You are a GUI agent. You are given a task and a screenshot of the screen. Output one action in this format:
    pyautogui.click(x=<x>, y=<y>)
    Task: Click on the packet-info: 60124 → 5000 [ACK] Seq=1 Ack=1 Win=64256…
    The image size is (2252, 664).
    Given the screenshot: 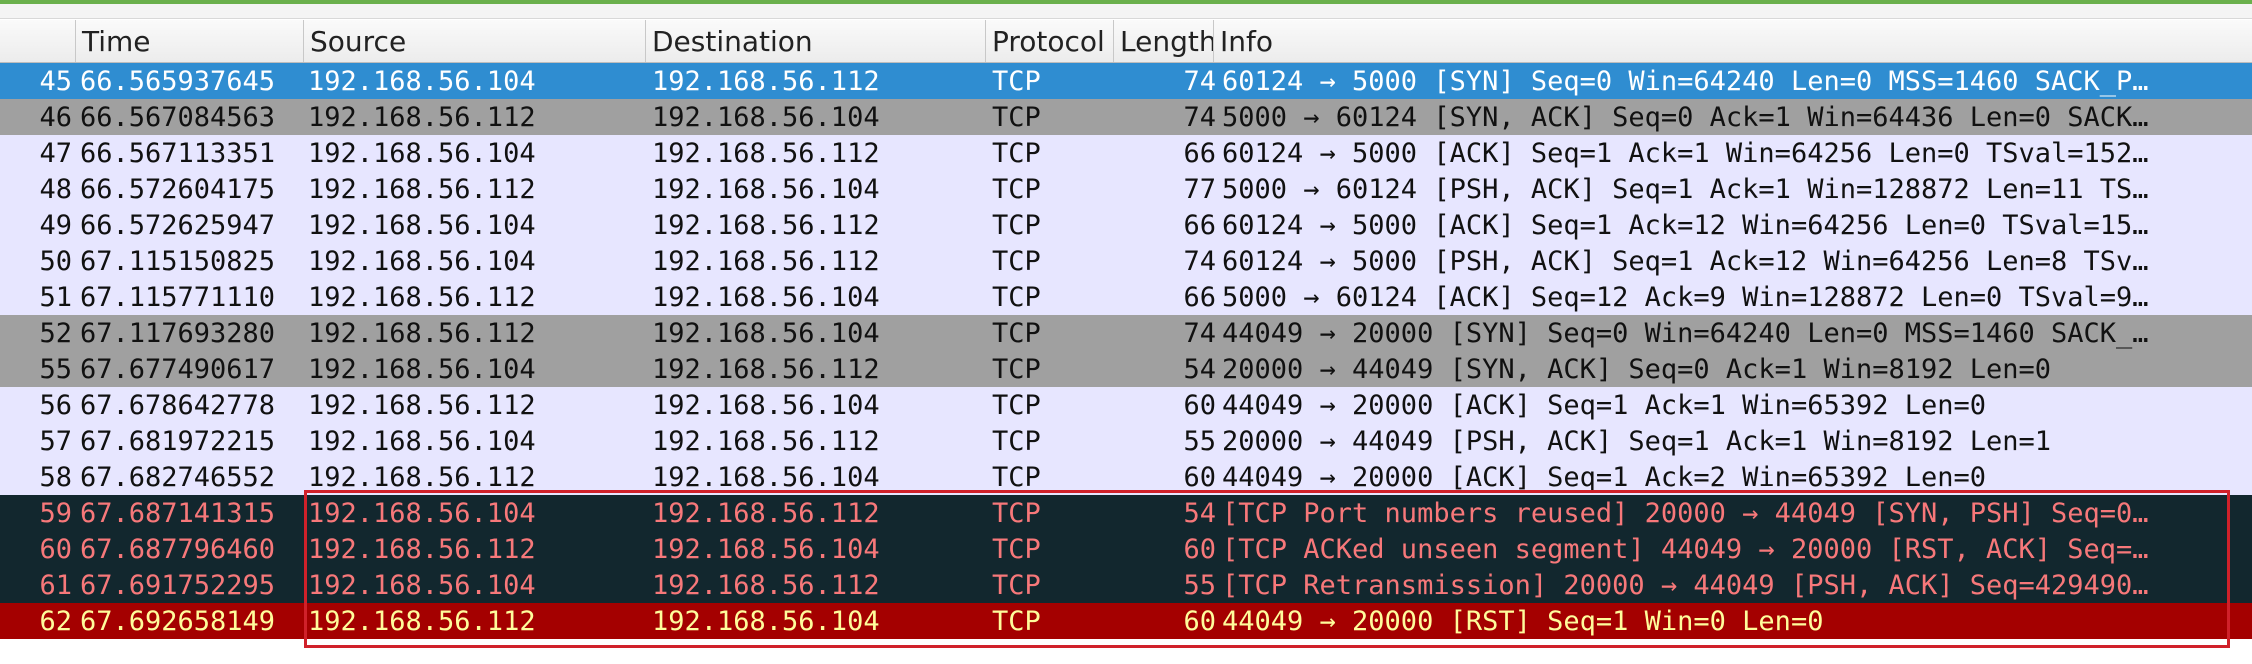 What is the action you would take?
    pyautogui.click(x=1685, y=153)
    